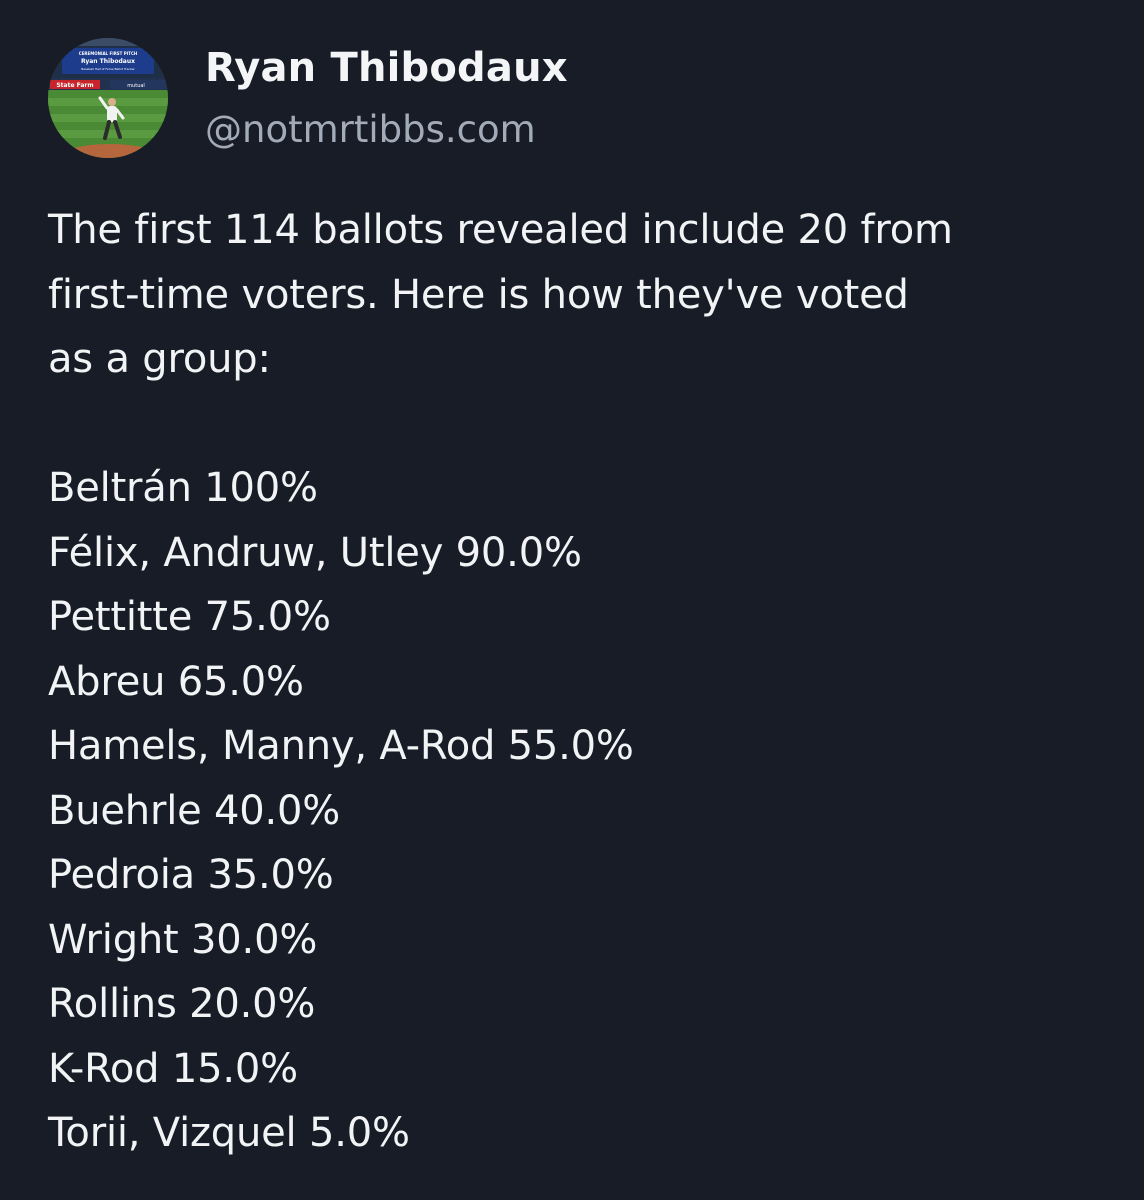 This screenshot has height=1200, width=1144. What do you see at coordinates (173, 1068) in the screenshot?
I see `result-line: K-Rod 15.0%` at bounding box center [173, 1068].